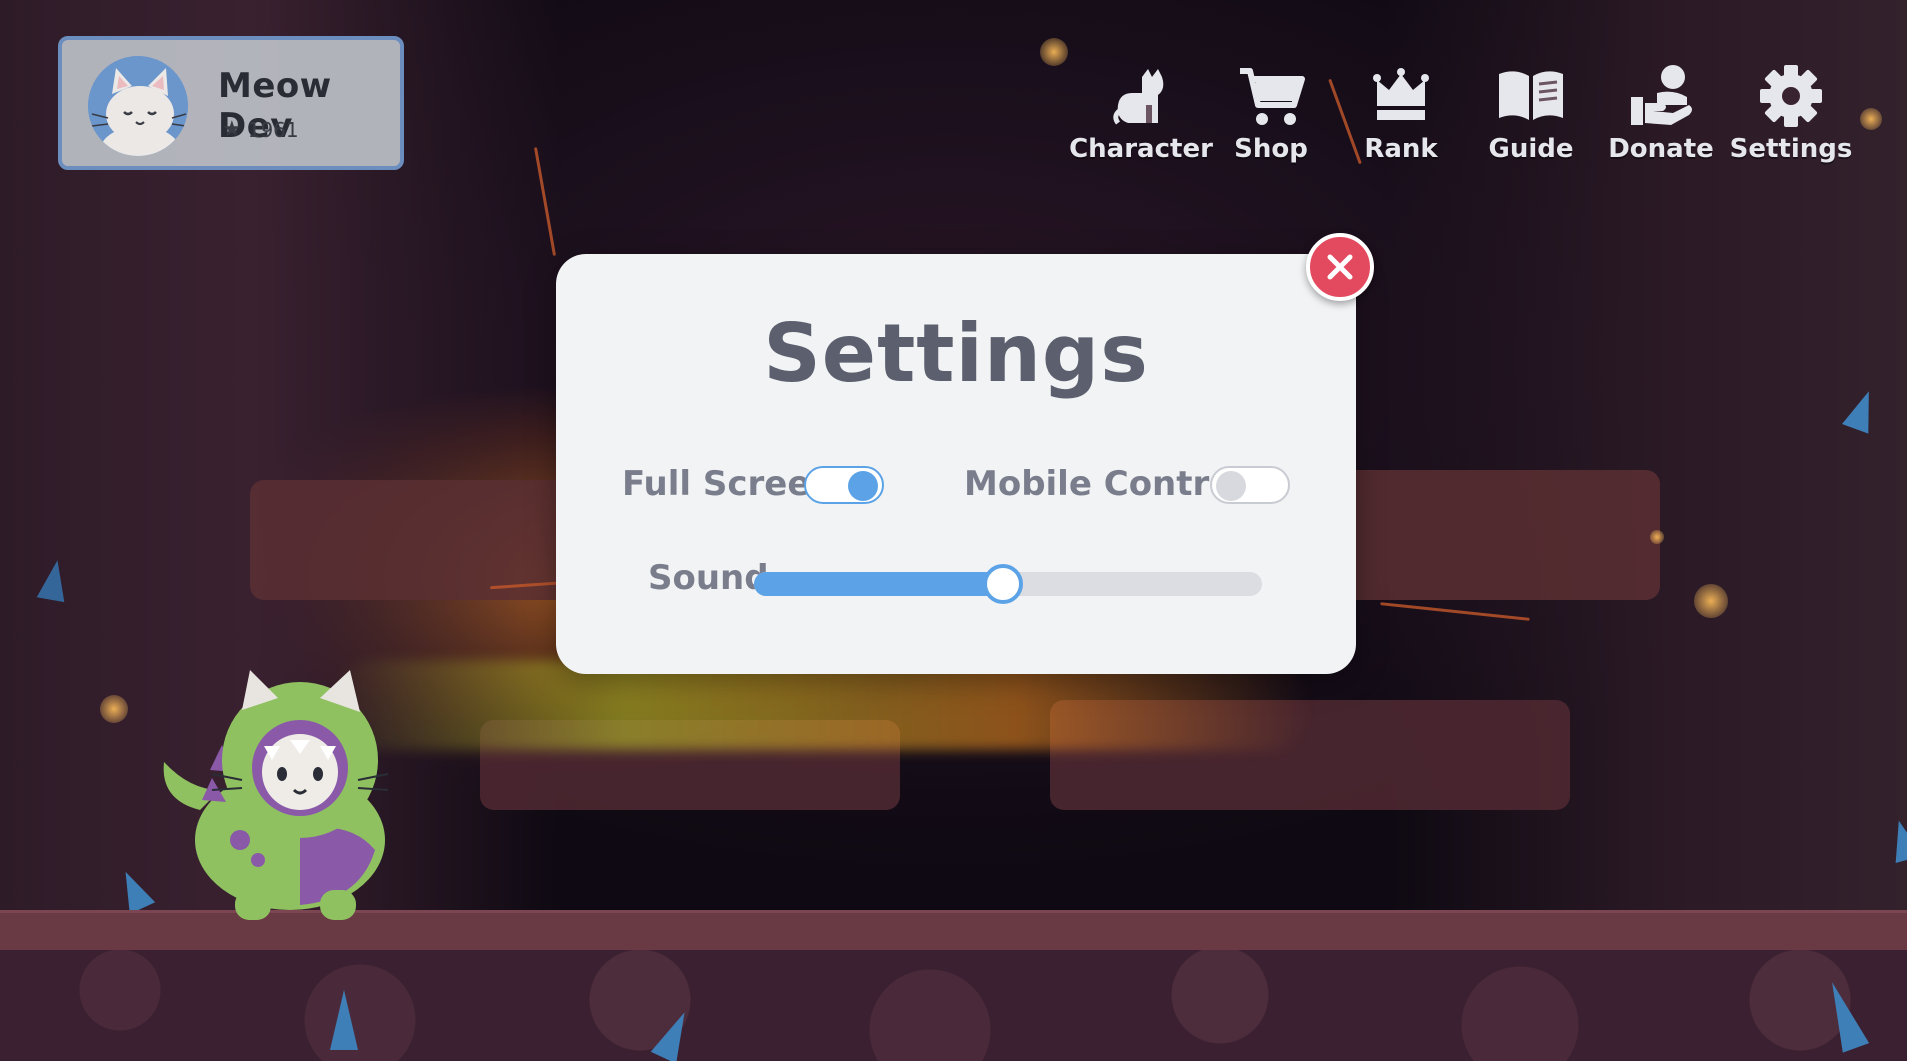 The width and height of the screenshot is (1907, 1061). I want to click on gear-icon, so click(1791, 96).